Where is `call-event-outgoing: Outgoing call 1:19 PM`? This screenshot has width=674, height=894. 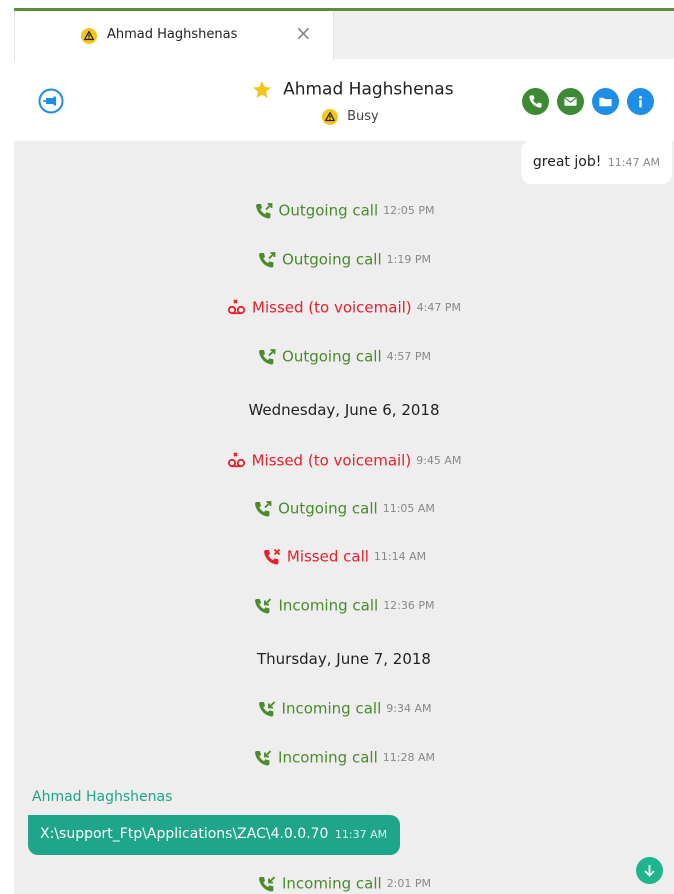 call-event-outgoing: Outgoing call 1:19 PM is located at coordinates (344, 261).